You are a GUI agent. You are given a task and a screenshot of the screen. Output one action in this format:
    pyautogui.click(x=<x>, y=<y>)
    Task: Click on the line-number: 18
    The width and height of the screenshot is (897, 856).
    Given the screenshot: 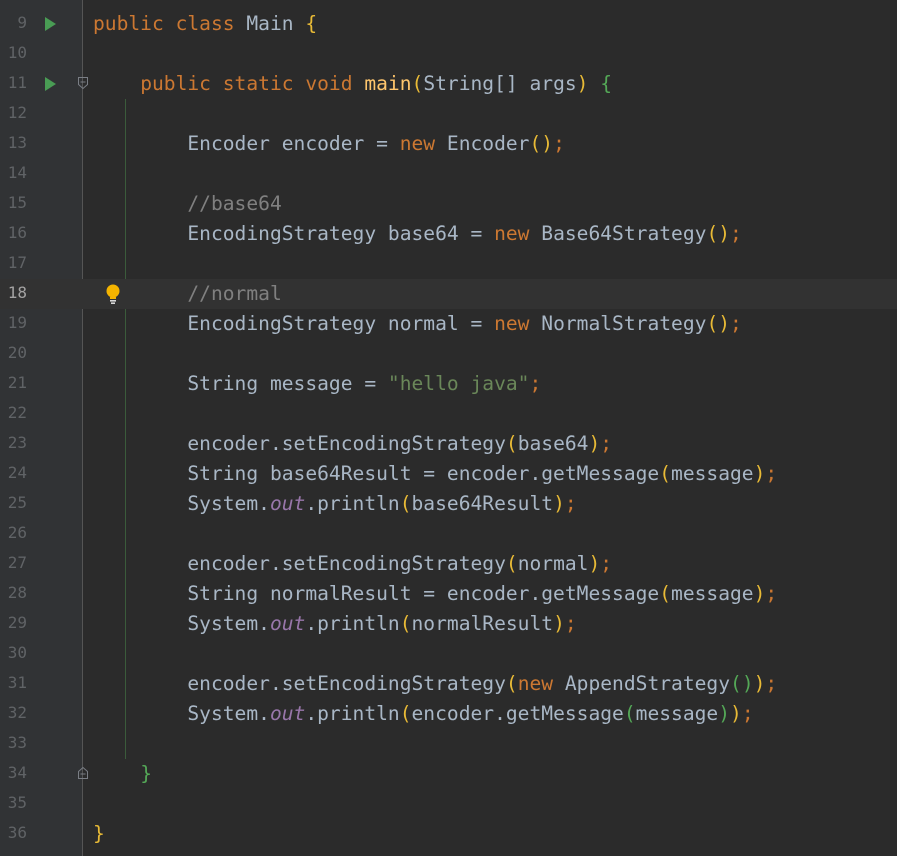 What is the action you would take?
    pyautogui.click(x=17, y=292)
    